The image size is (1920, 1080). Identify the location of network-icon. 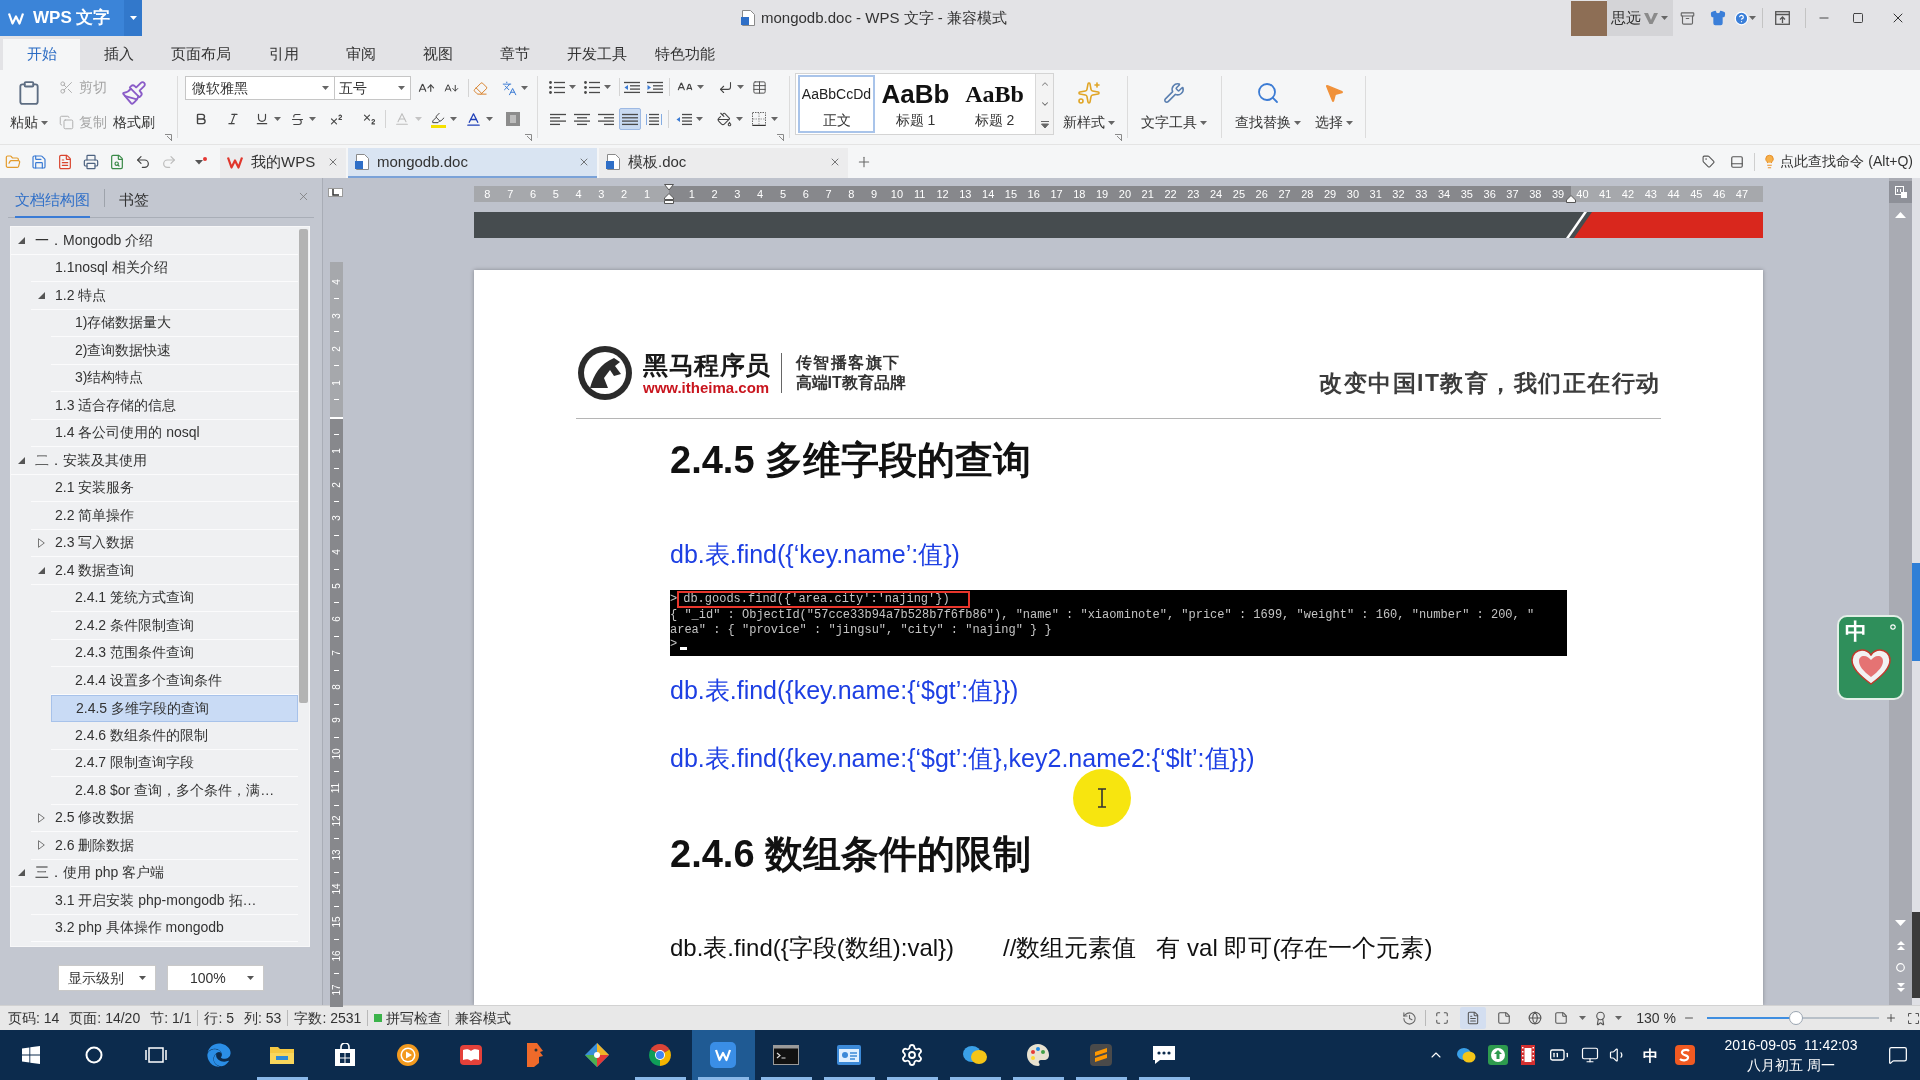
(1590, 1055).